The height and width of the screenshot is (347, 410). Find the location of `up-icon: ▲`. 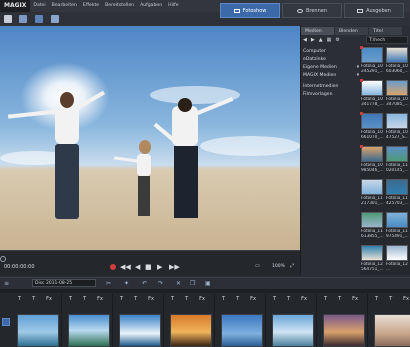

up-icon: ▲ is located at coordinates (321, 40).